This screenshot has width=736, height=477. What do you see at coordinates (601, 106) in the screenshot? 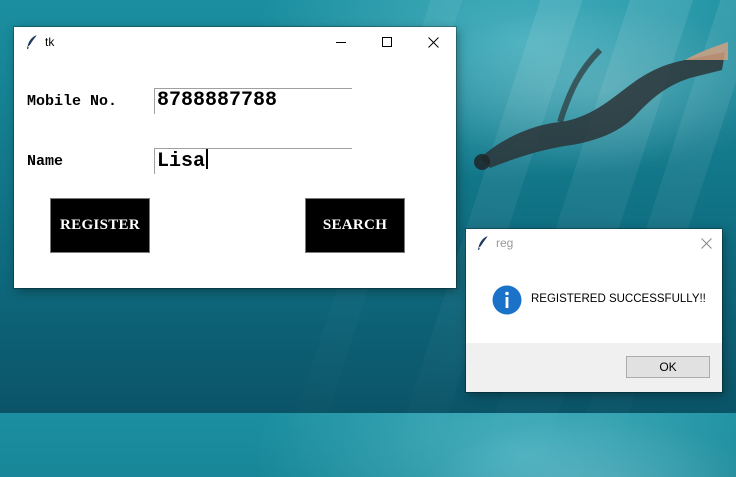
I see `diver-figure` at bounding box center [601, 106].